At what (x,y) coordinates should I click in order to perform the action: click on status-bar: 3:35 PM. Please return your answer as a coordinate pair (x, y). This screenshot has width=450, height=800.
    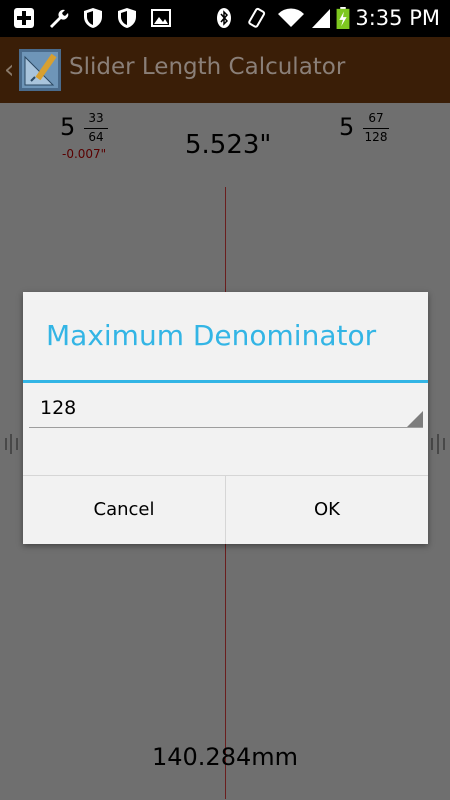
    Looking at the image, I should click on (225, 18).